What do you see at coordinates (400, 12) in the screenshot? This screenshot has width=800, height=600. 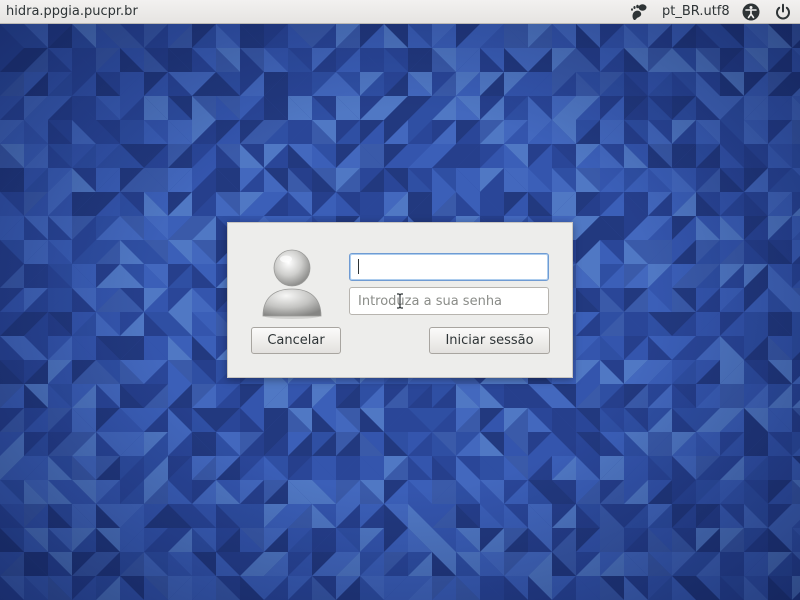 I see `top-panel: hidra.ppgia.pucpr.br pt_BR.utf8` at bounding box center [400, 12].